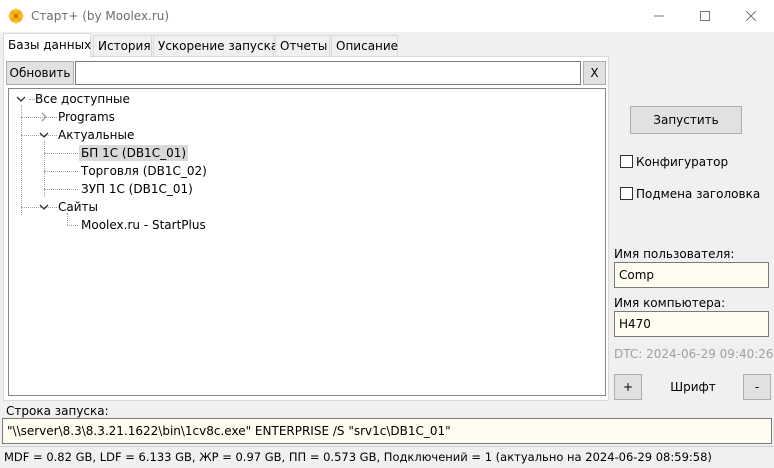 Image resolution: width=774 pixels, height=468 pixels. I want to click on minimize-icon, so click(659, 16).